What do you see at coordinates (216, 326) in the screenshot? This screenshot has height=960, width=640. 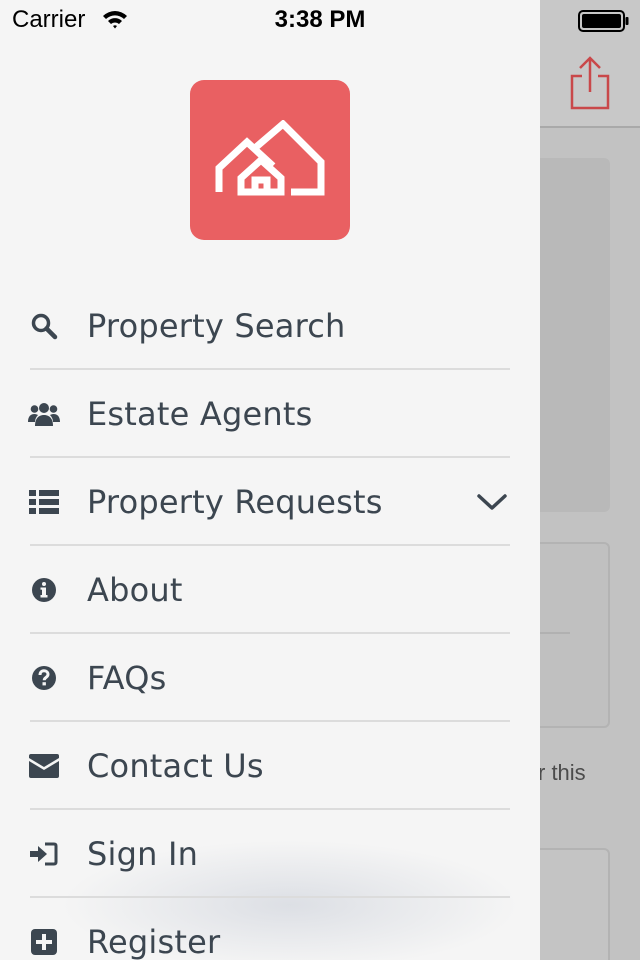 I see `menu-item-label: Property Search` at bounding box center [216, 326].